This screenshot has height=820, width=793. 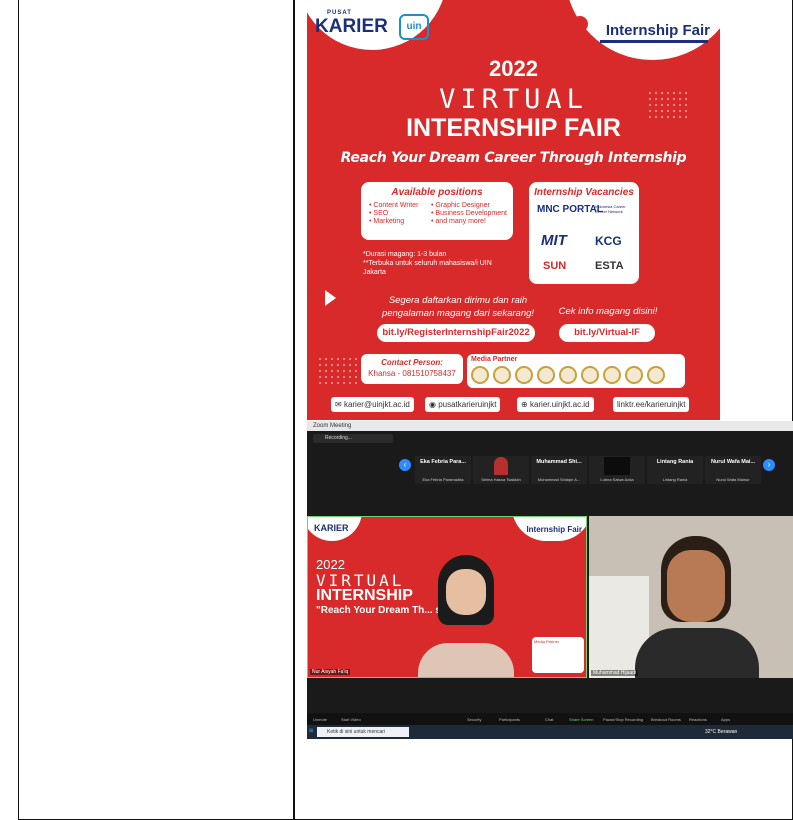 I want to click on weather-status: 32°C Berawan, so click(x=721, y=732).